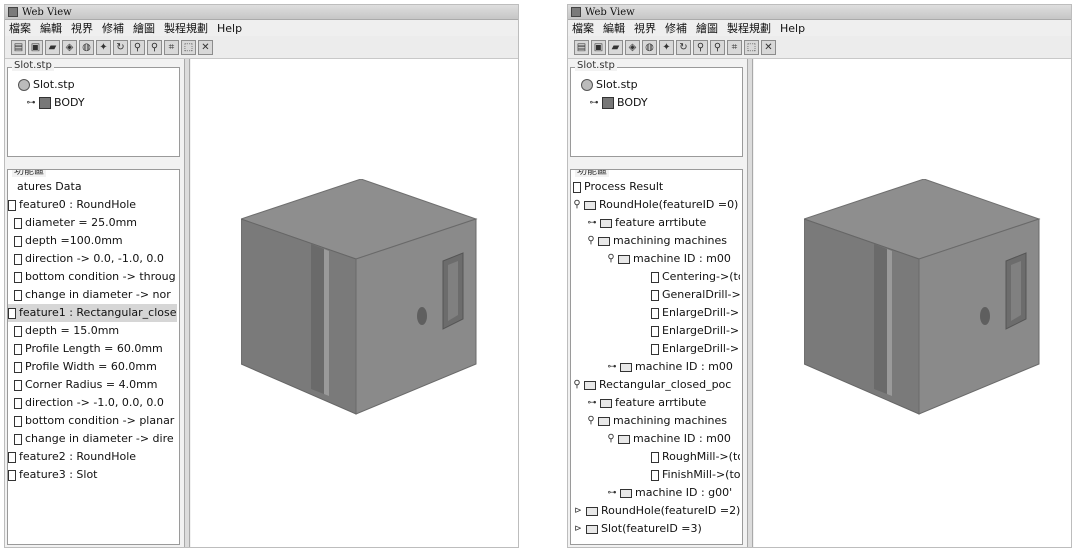  Describe the element at coordinates (92, 223) in the screenshot. I see `tree-leaf: diameter = 25.0mm` at that location.